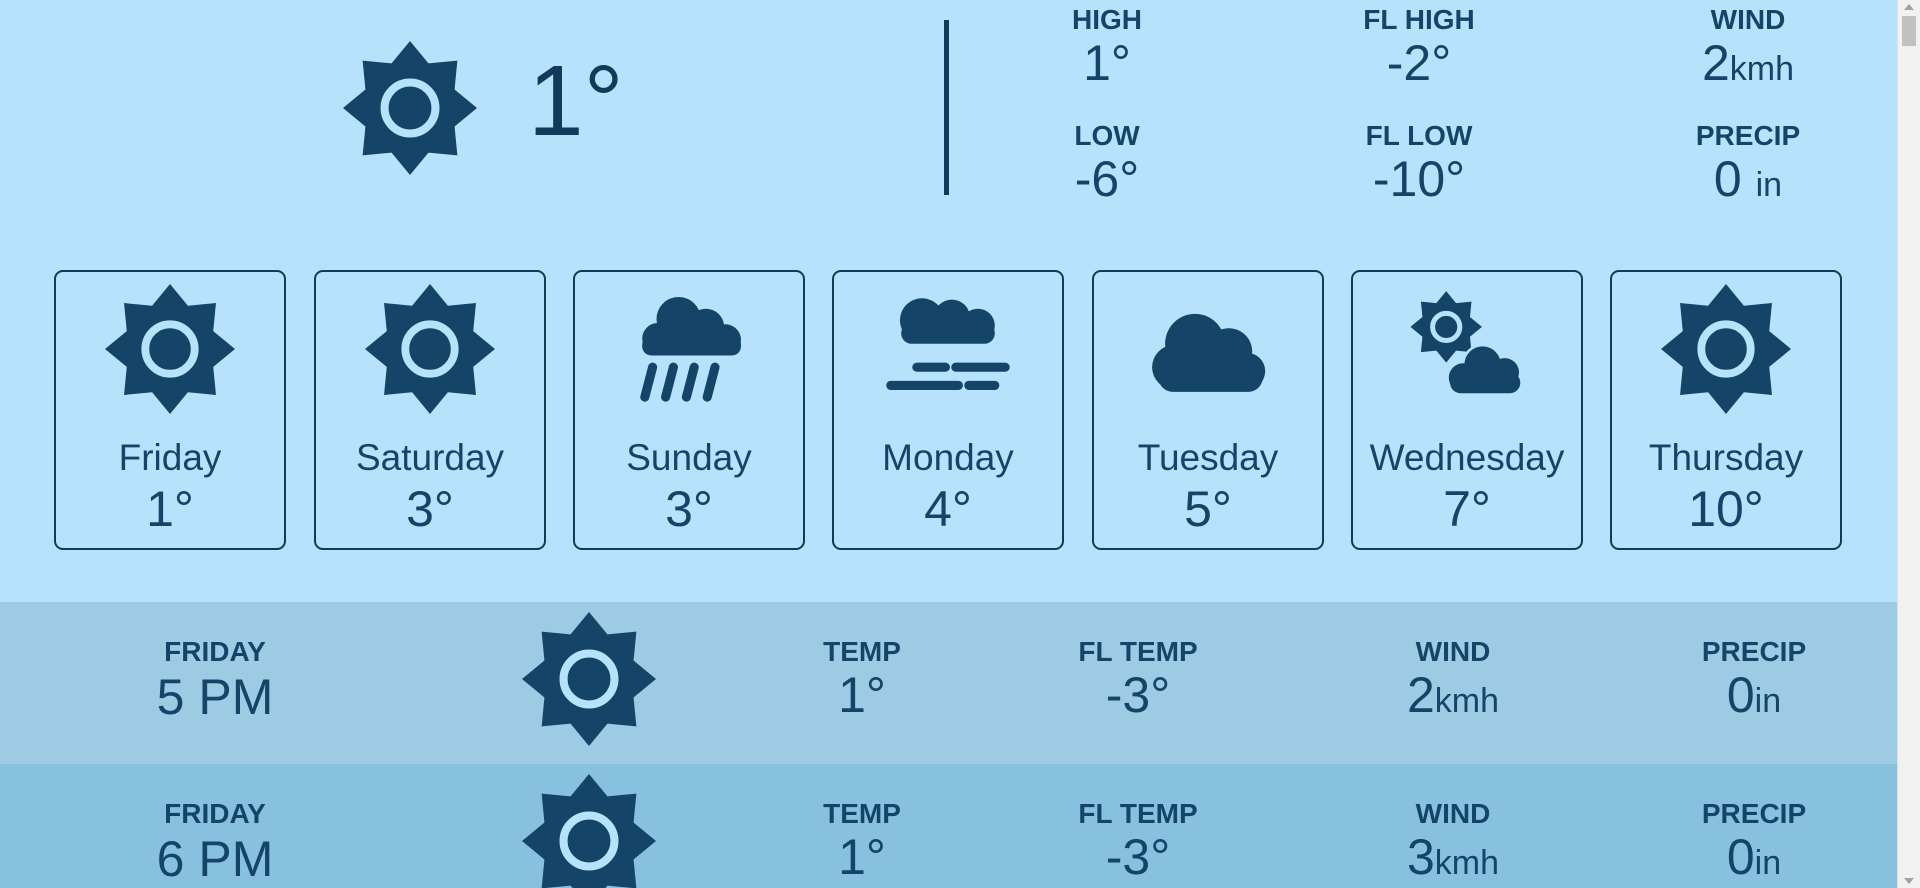 This screenshot has height=888, width=1920. What do you see at coordinates (1467, 410) in the screenshot?
I see `day-card-wednesday: Wednesday 7°` at bounding box center [1467, 410].